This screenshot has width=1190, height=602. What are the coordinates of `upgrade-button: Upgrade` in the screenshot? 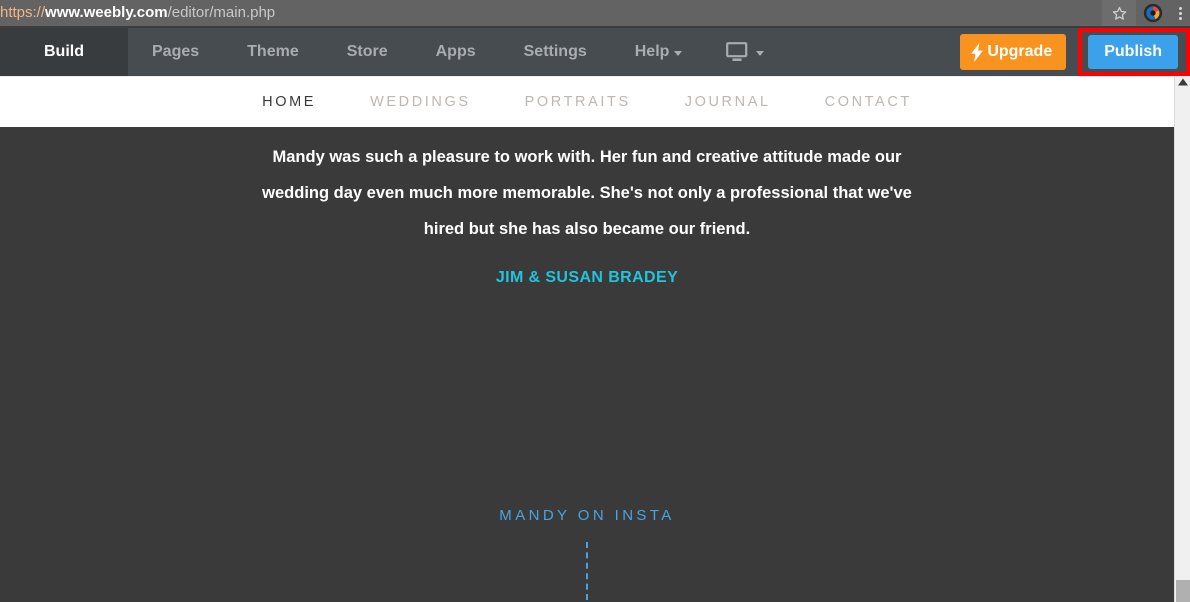 It's located at (1013, 52).